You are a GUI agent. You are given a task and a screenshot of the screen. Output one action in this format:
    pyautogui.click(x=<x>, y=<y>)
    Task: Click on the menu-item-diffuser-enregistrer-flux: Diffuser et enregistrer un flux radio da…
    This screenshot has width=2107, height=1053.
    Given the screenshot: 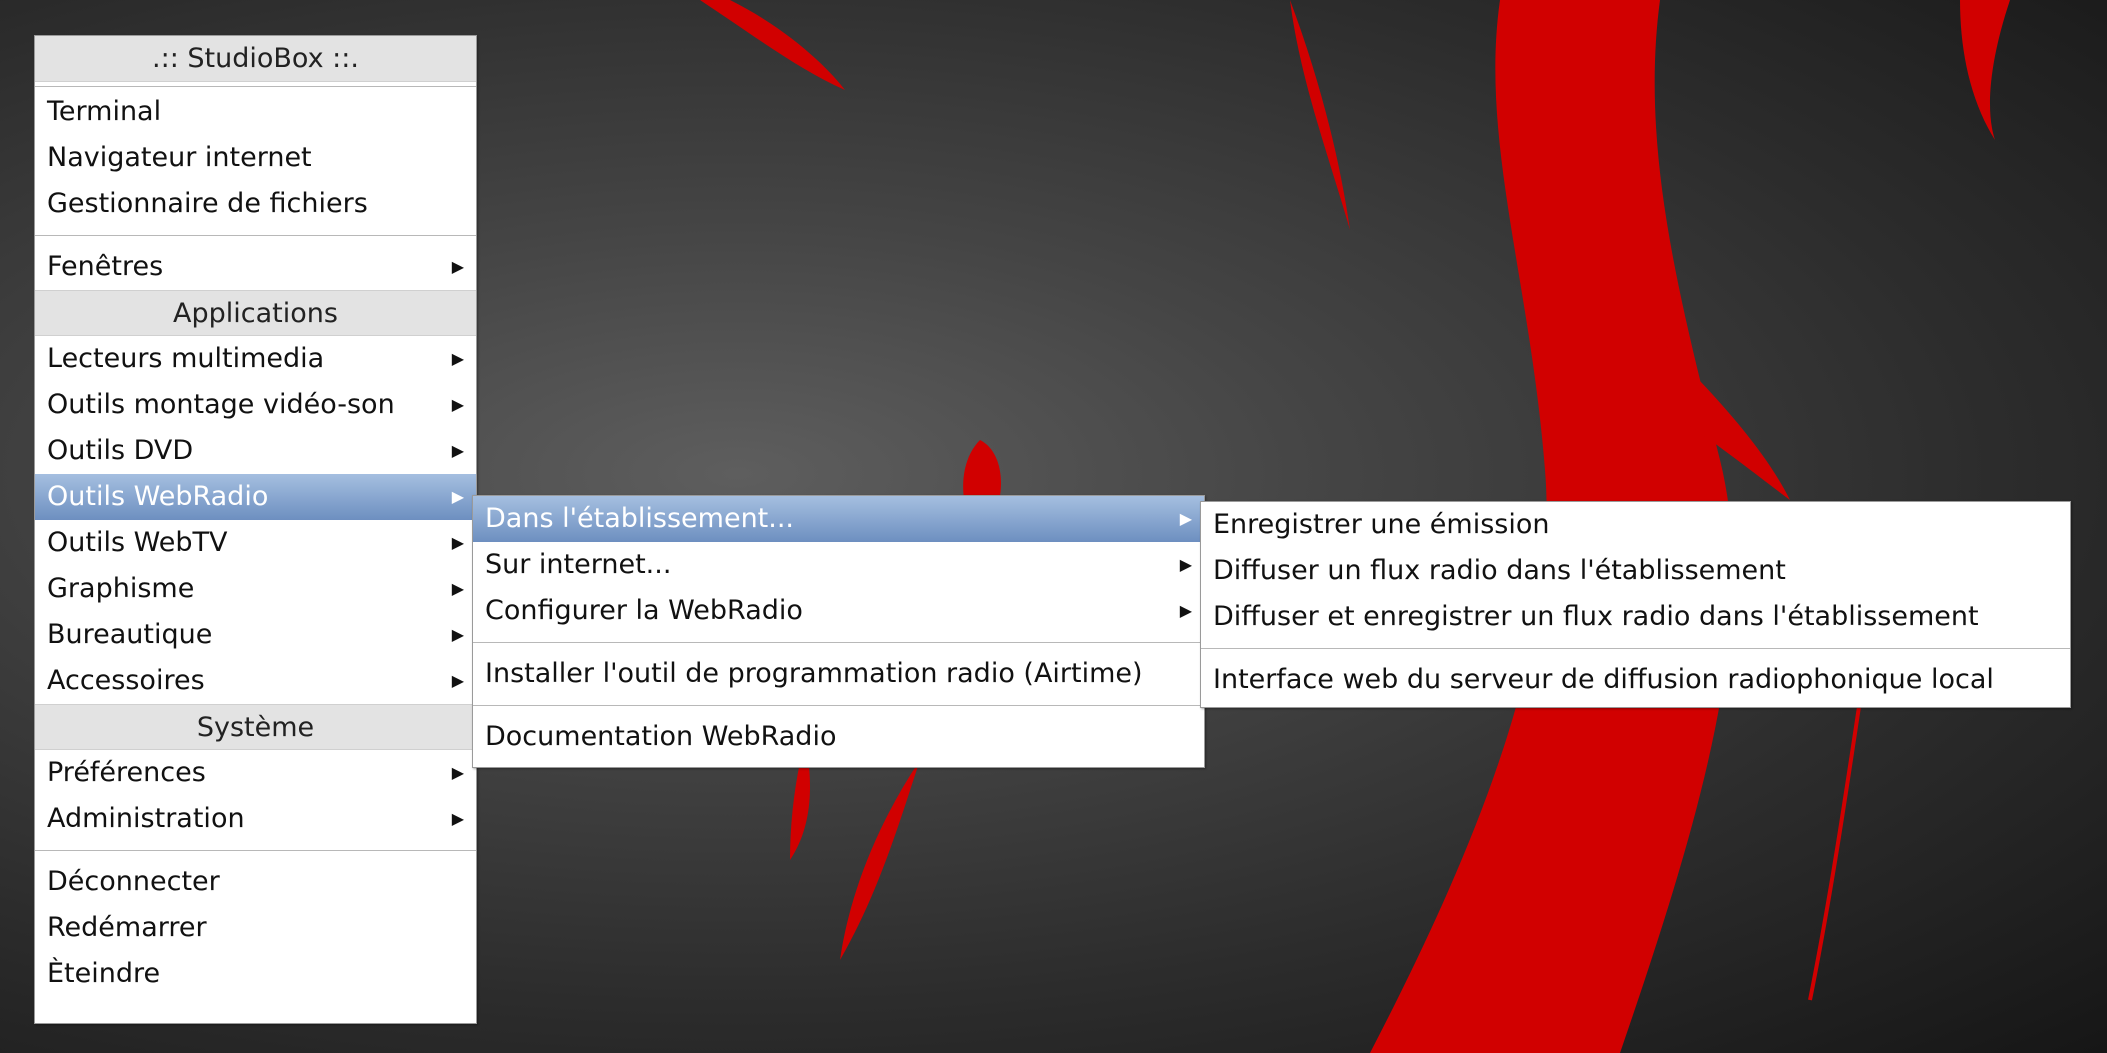 What is the action you would take?
    pyautogui.click(x=1635, y=617)
    